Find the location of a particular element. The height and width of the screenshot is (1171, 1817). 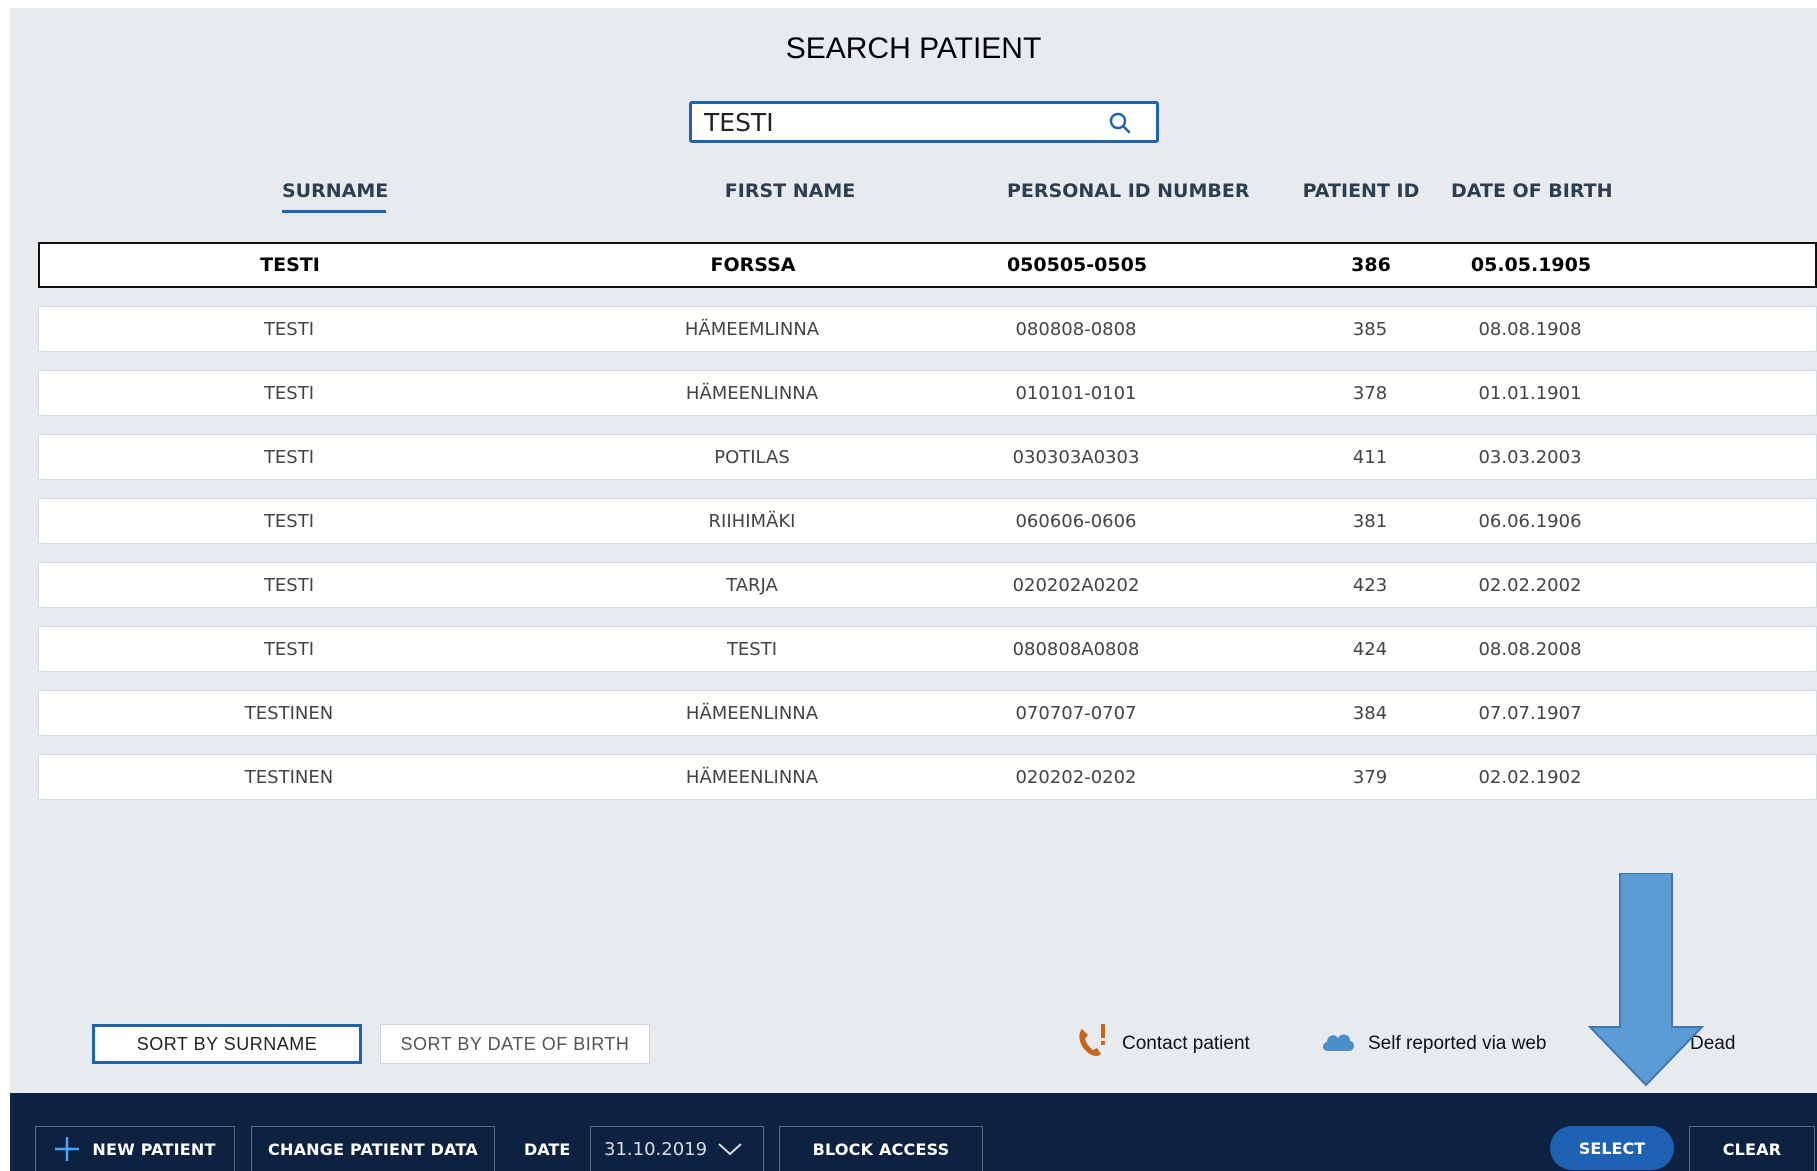

patient-row: TESTI POTILAS 030303A0303 411 03.03.2003 is located at coordinates (927, 457).